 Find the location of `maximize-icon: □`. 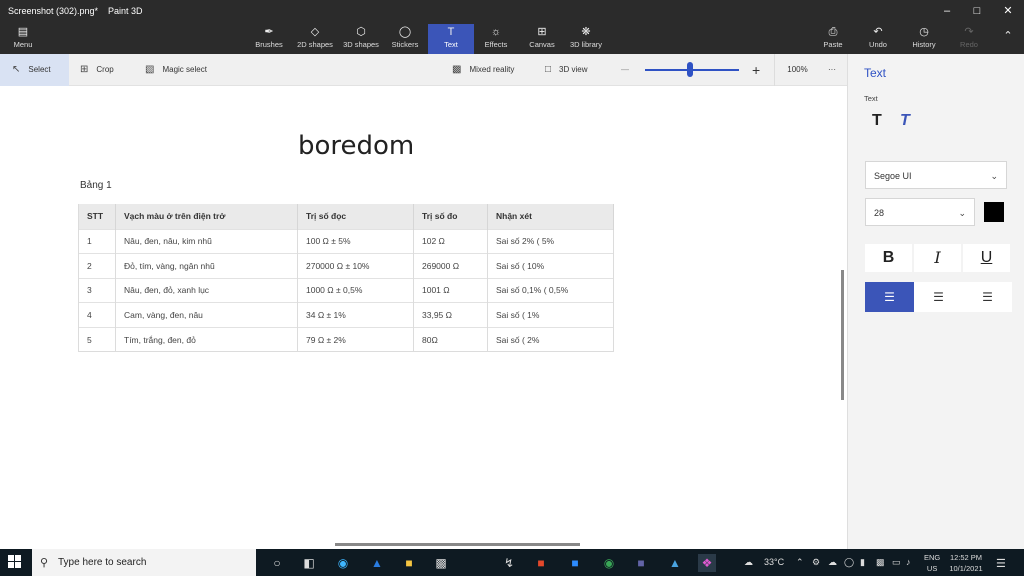

maximize-icon: □ is located at coordinates (977, 11).